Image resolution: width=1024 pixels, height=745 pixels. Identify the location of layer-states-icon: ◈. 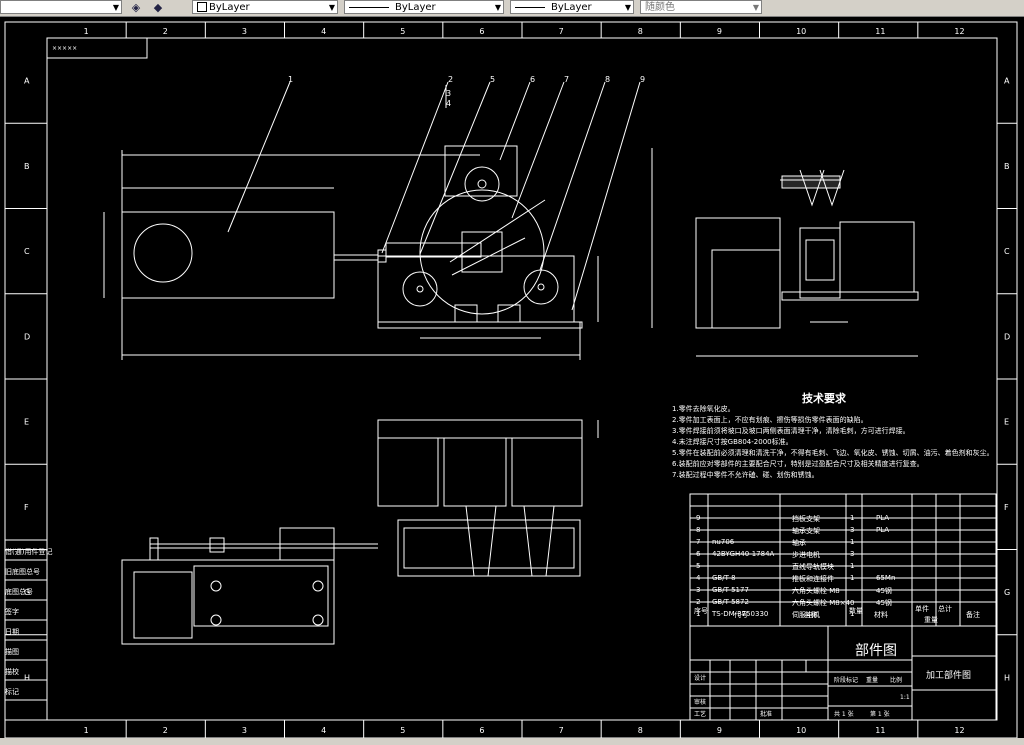
(136, 7).